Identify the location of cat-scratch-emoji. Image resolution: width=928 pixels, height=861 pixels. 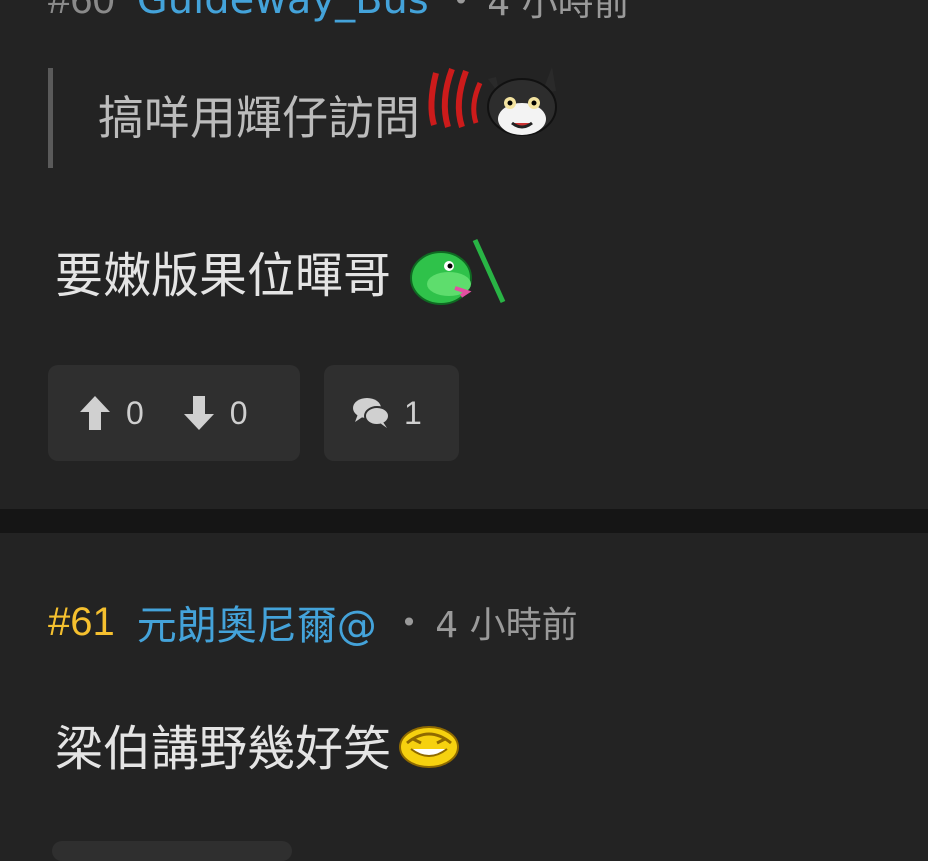
(491, 103).